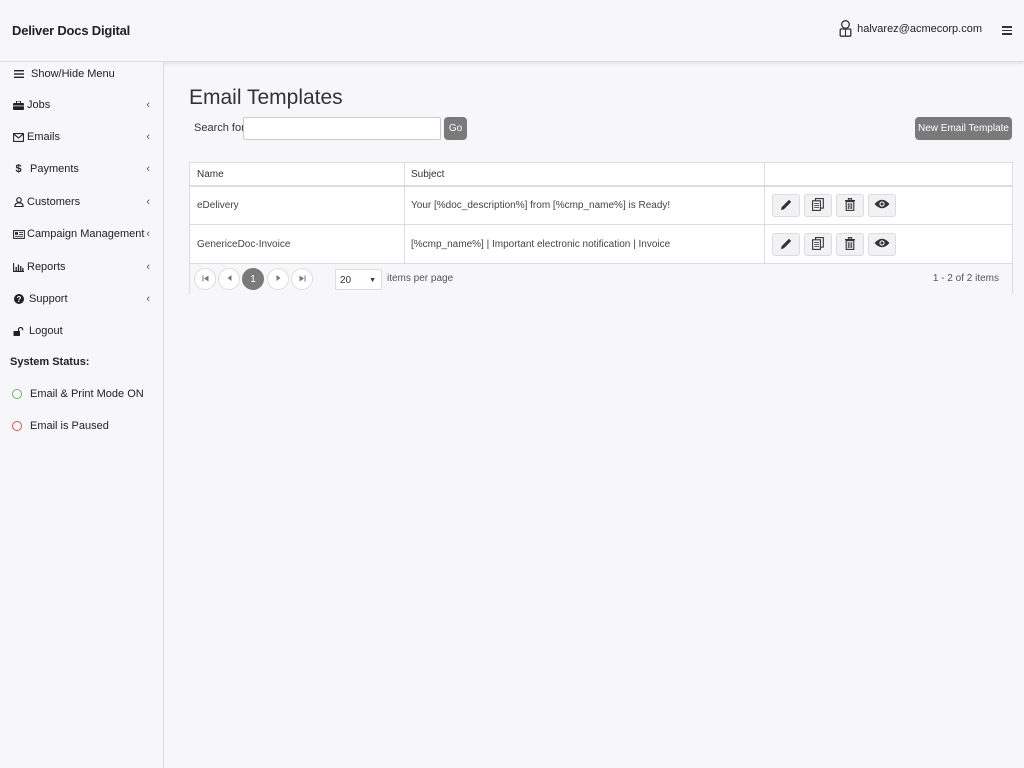 This screenshot has height=768, width=1024. I want to click on first-page-button, so click(205, 279).